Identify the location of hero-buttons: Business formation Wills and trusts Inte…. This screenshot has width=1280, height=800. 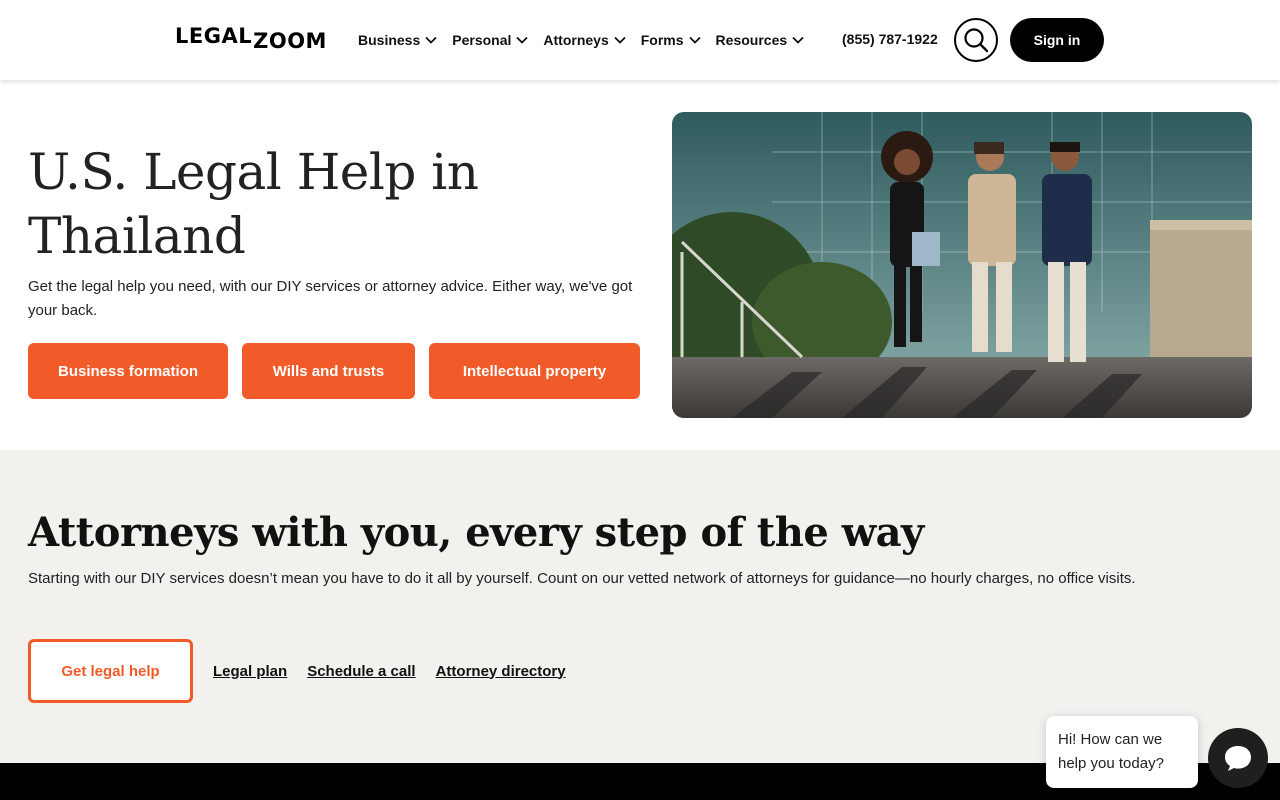
(334, 371).